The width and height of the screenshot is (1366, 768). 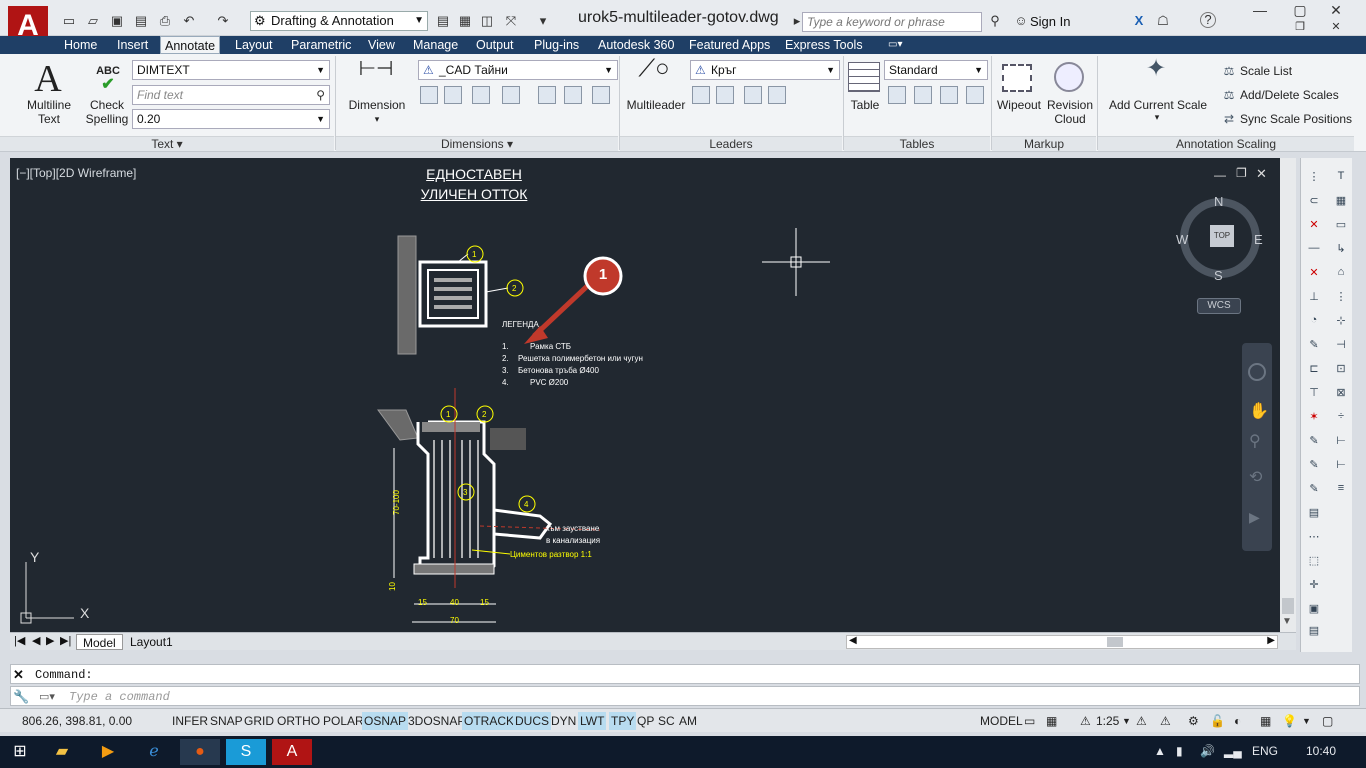 I want to click on quick-view-drawings-icon: ▦, so click(x=1051, y=721).